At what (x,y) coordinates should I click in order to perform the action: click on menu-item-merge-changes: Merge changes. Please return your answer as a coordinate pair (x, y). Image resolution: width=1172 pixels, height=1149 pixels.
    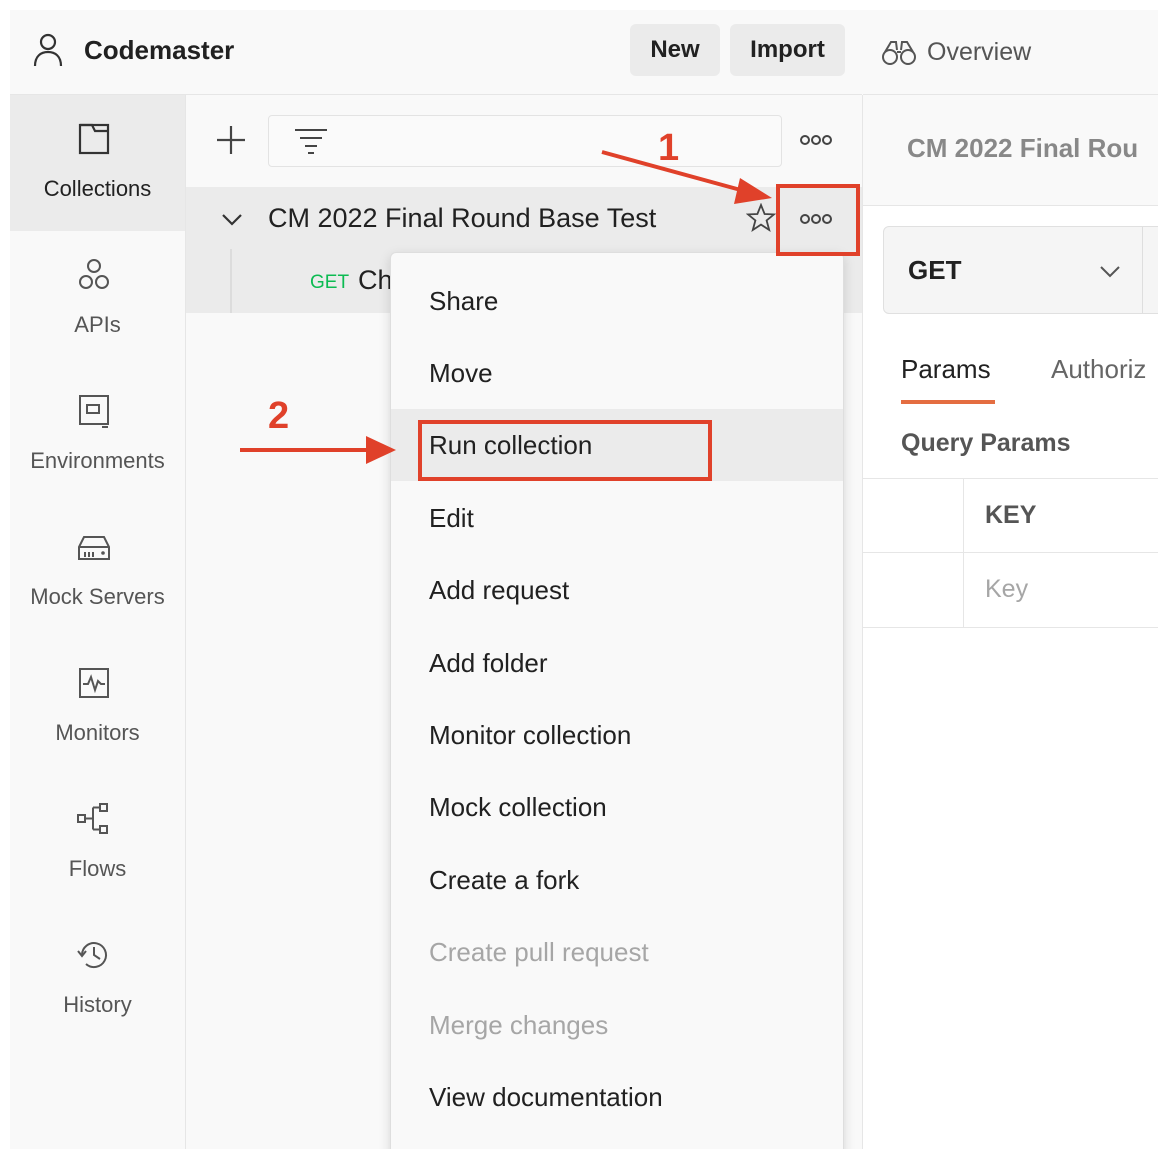
    Looking at the image, I should click on (519, 1025).